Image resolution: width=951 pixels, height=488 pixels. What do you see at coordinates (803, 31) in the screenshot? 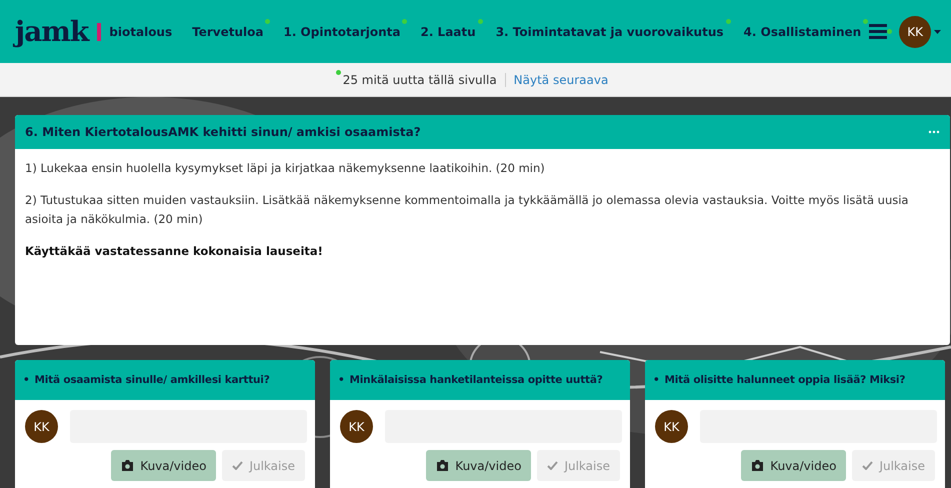
I see `nav-link: 4. Osallistaminen` at bounding box center [803, 31].